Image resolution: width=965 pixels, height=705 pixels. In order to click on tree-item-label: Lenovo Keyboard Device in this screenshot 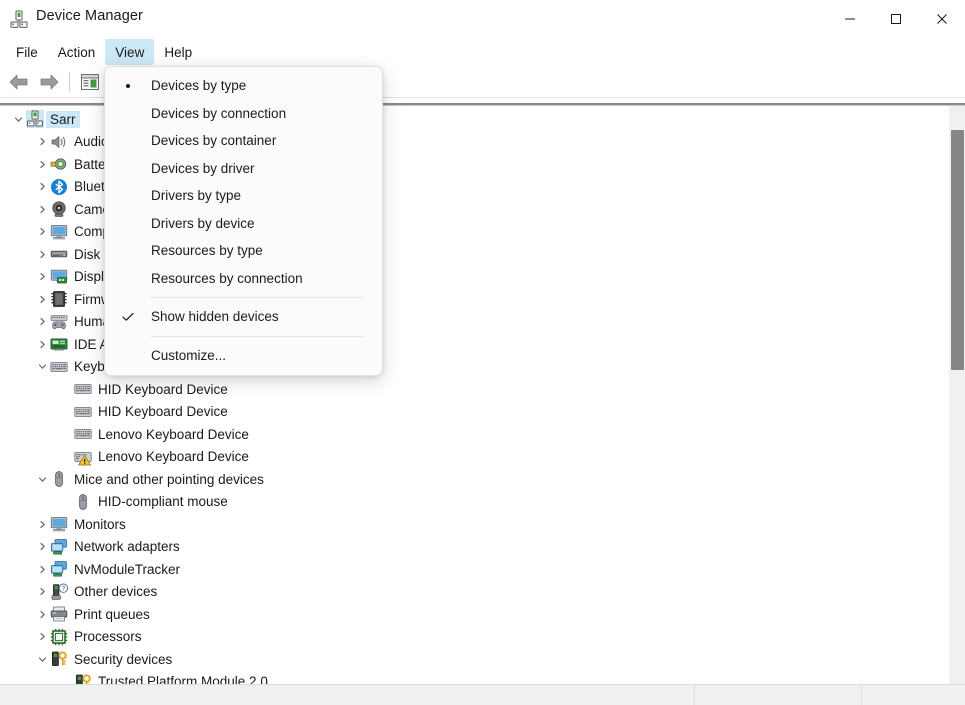, I will do `click(173, 457)`.